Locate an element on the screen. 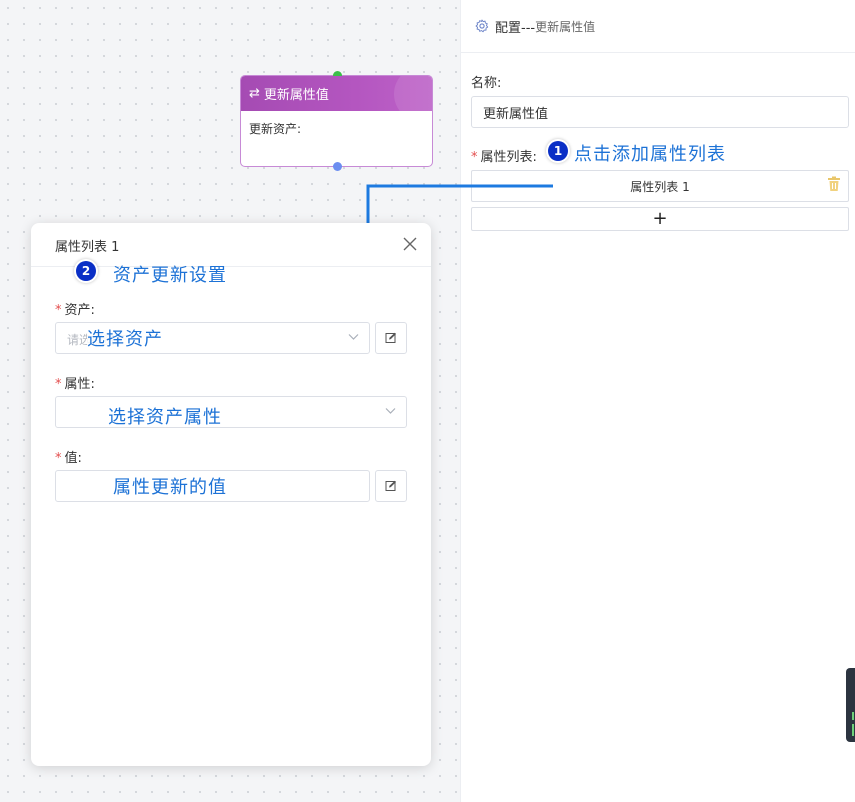 This screenshot has width=855, height=802. property-hint: 选择资产属性 is located at coordinates (165, 417).